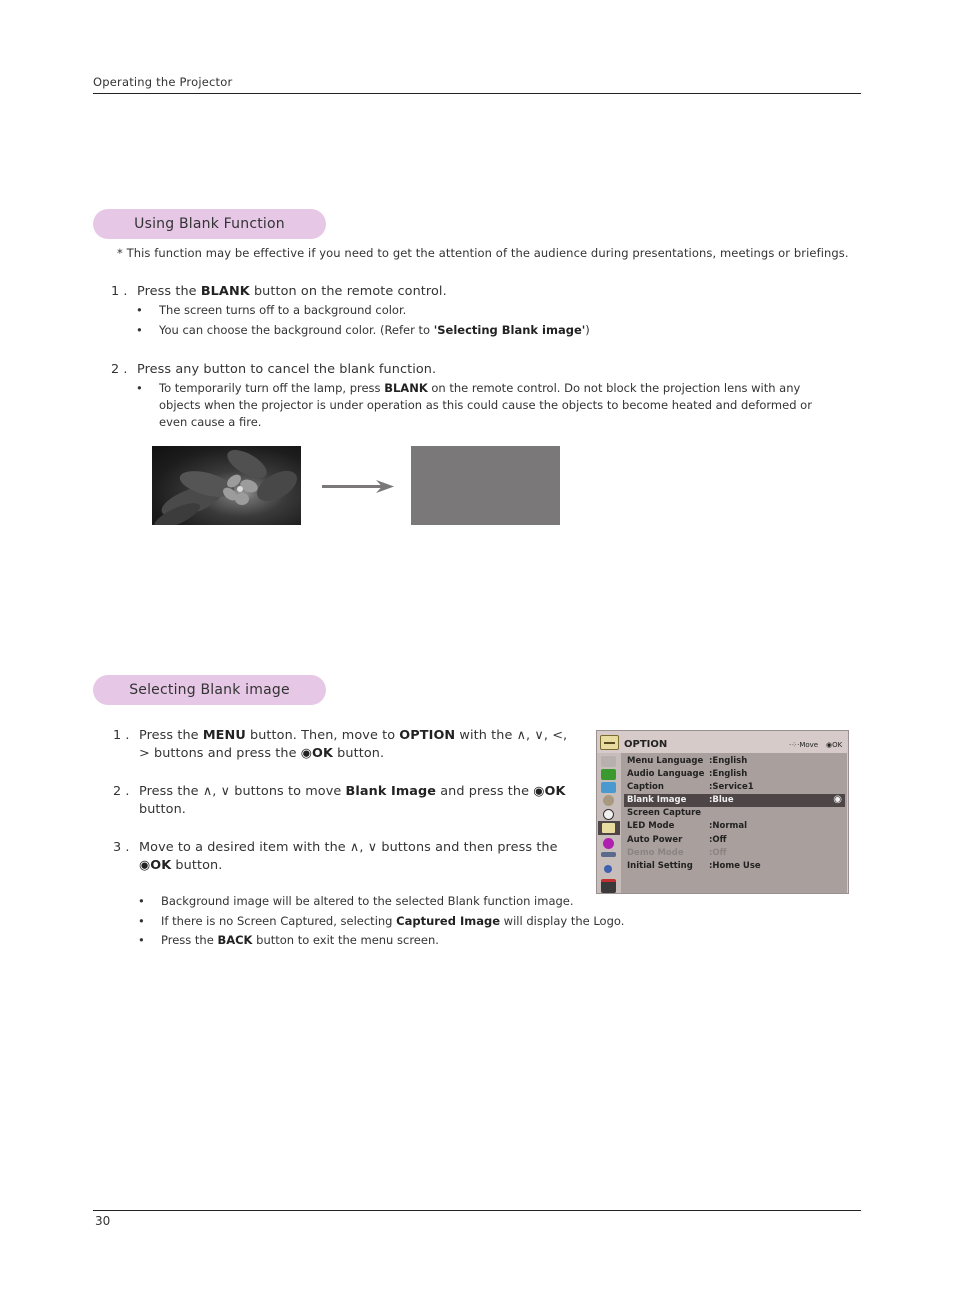 This screenshot has height=1304, width=954. What do you see at coordinates (608, 800) in the screenshot?
I see `gear-icon` at bounding box center [608, 800].